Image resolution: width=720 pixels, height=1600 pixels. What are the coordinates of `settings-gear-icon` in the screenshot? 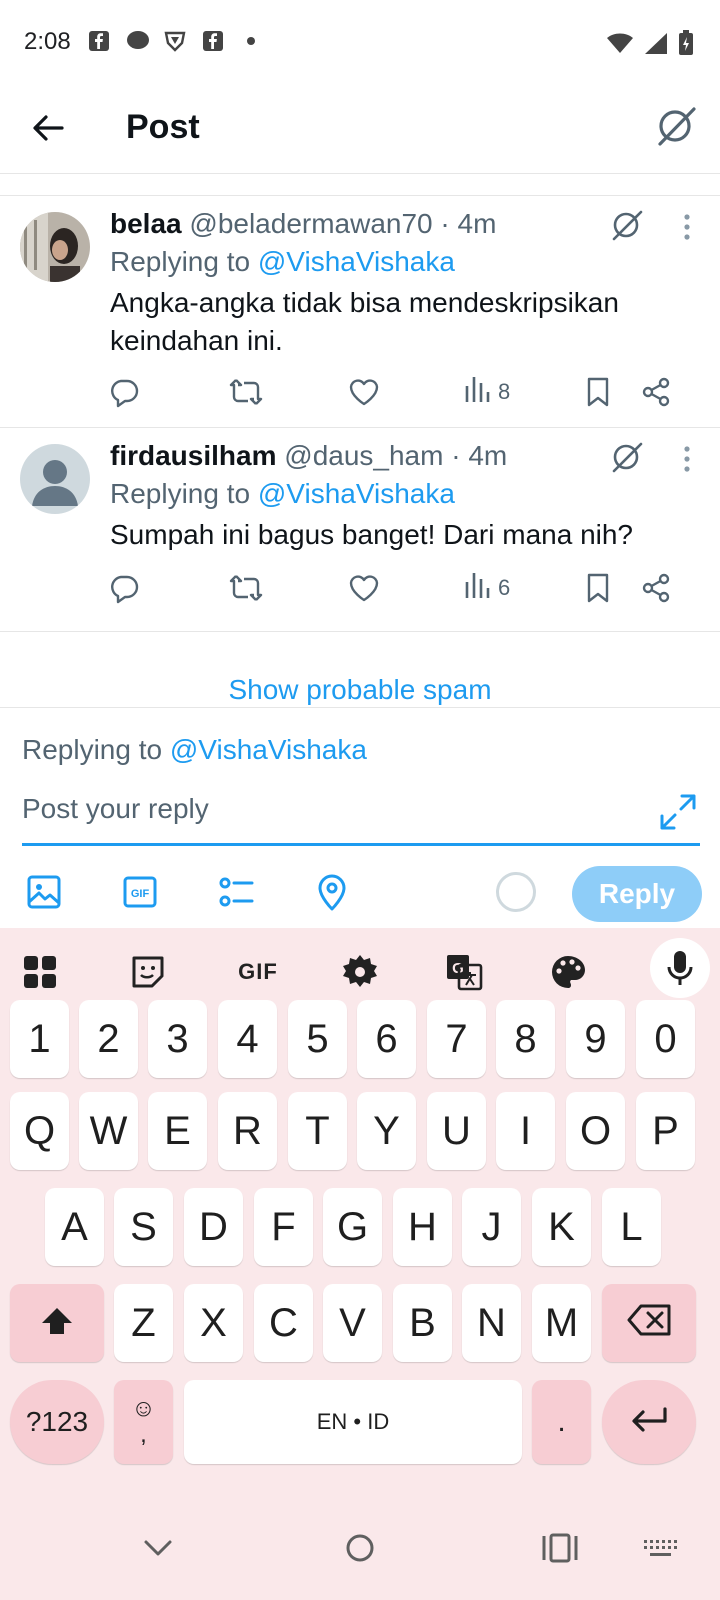 It's located at (360, 972).